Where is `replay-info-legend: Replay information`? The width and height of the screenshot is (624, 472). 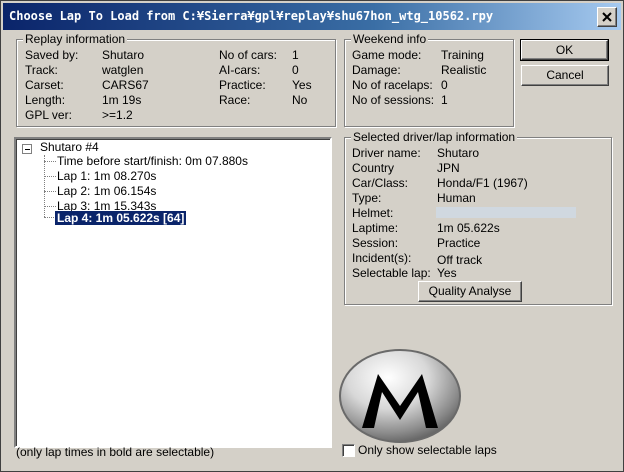
replay-info-legend: Replay information is located at coordinates (75, 39).